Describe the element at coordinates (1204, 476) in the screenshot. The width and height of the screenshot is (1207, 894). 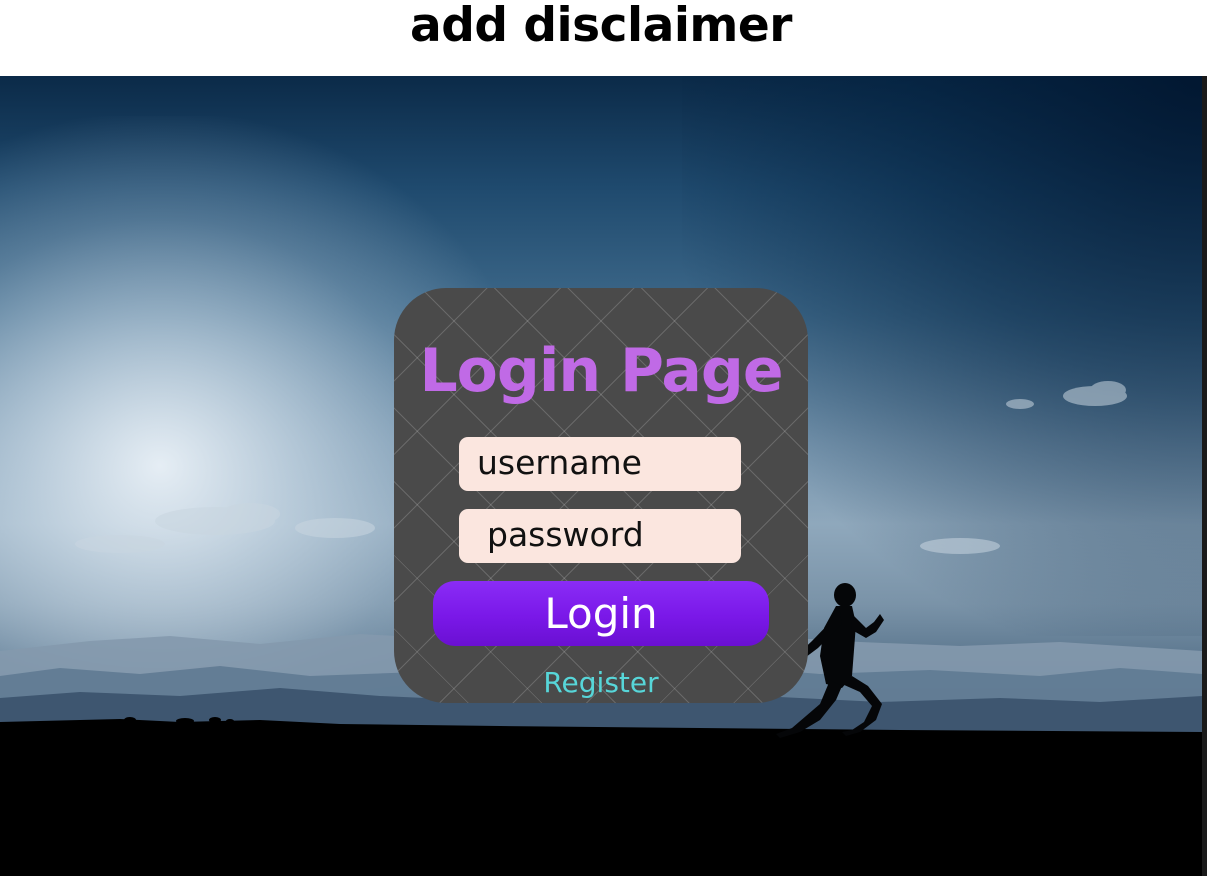
I see `scrollbar` at that location.